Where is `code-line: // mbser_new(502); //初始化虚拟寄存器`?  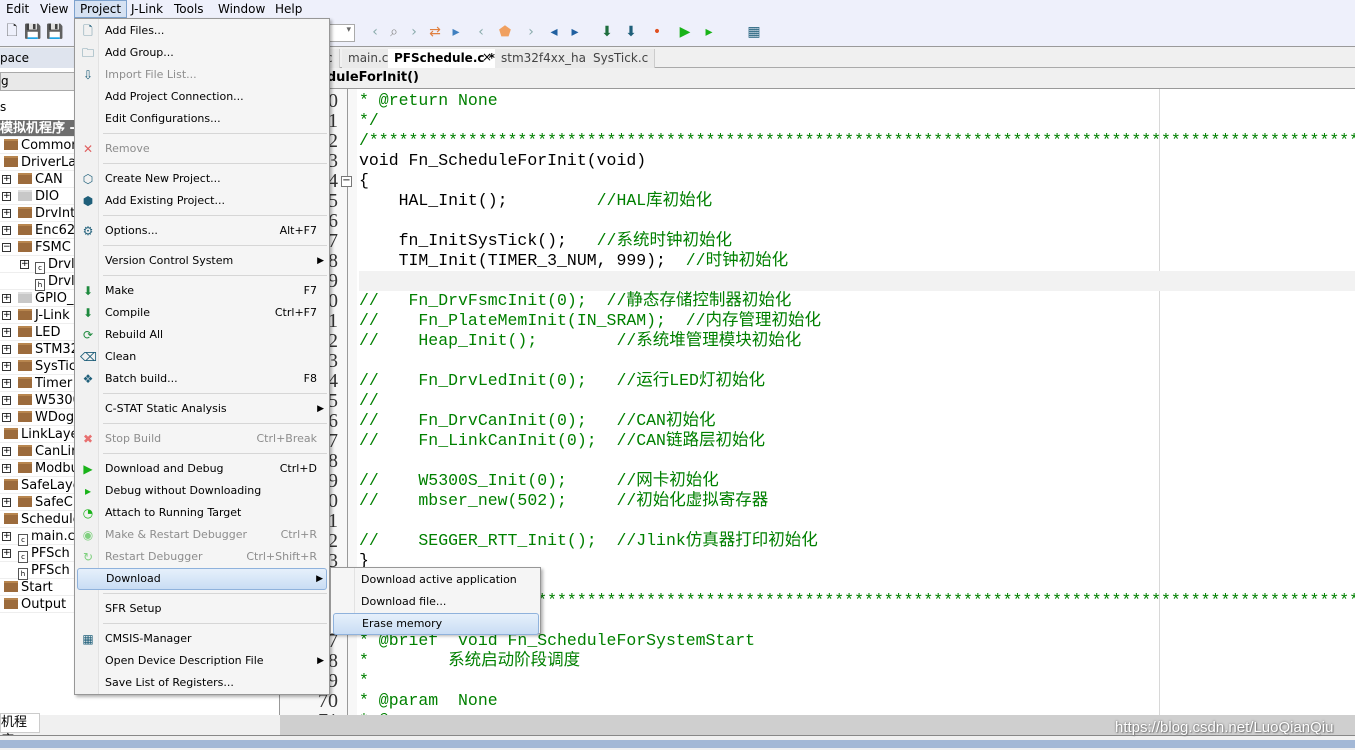
code-line: // mbser_new(502); //初始化虚拟寄存器 is located at coordinates (563, 501).